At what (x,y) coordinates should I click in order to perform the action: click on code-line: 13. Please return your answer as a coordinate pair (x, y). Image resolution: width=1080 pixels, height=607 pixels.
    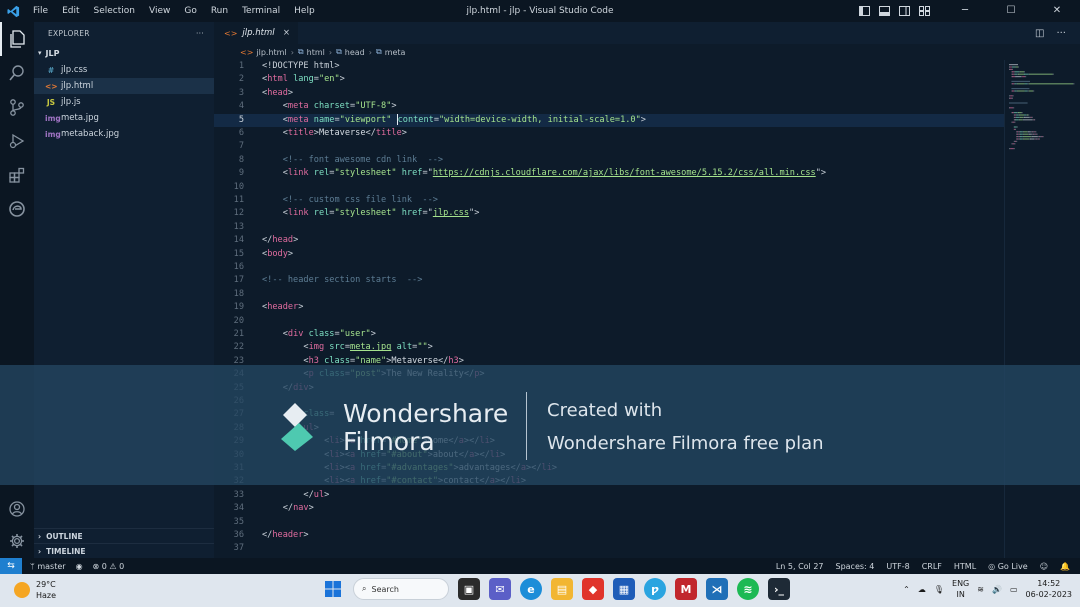
    Looking at the image, I should click on (609, 227).